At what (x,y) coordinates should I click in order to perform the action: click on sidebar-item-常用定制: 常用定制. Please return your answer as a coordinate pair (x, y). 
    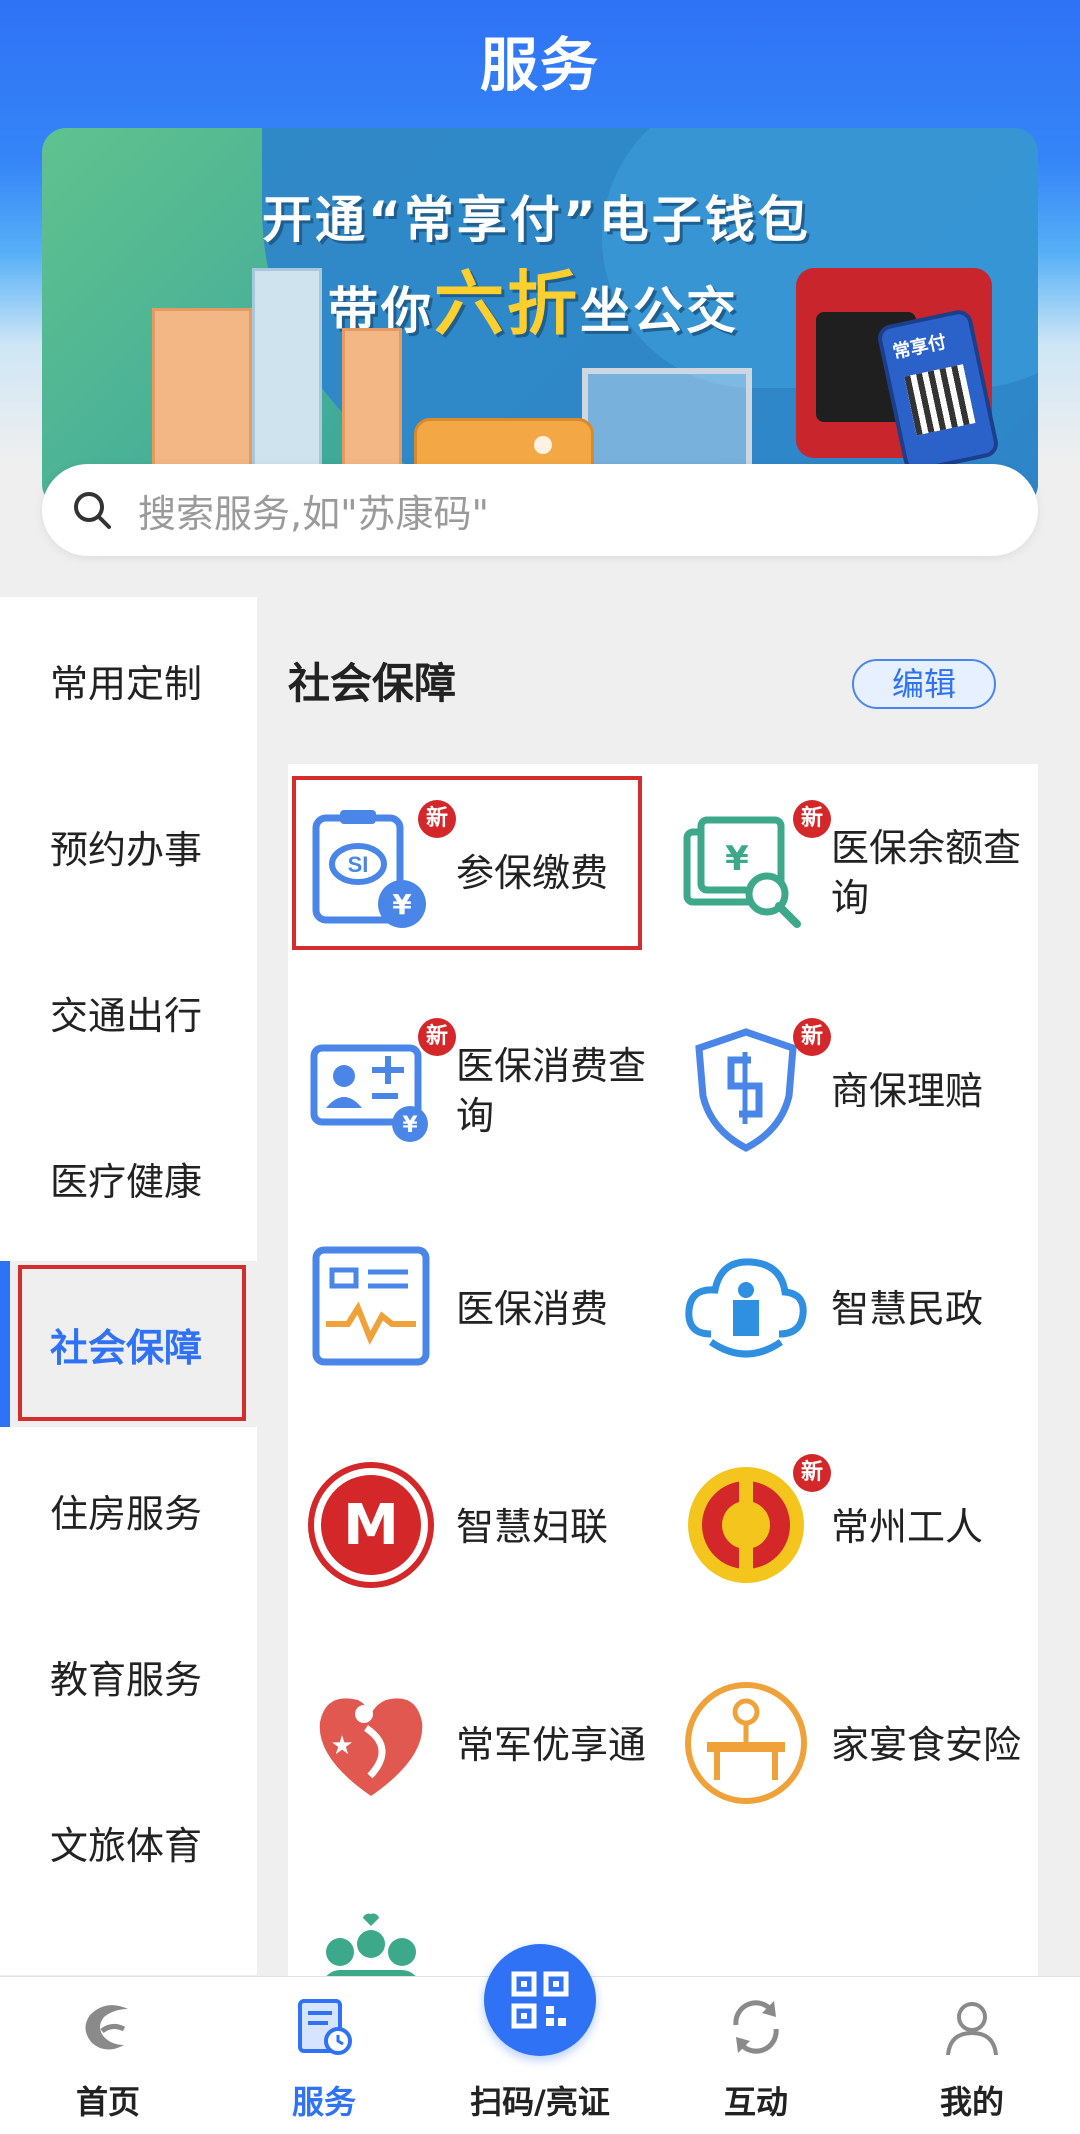
    Looking at the image, I should click on (128, 680).